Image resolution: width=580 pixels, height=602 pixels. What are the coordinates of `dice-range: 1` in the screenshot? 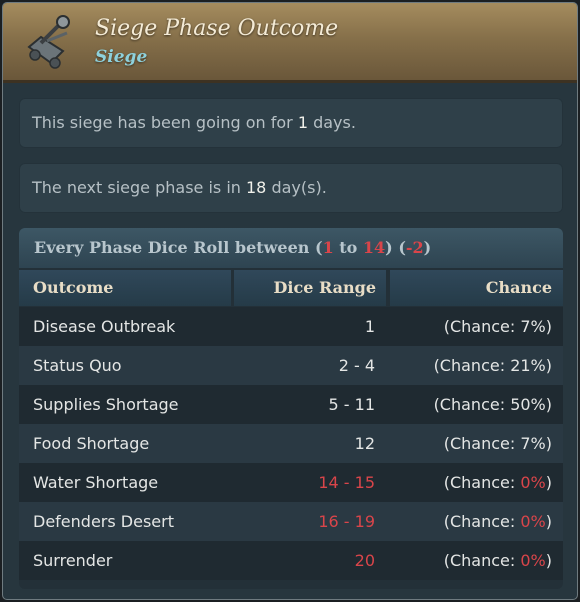 It's located at (369, 326).